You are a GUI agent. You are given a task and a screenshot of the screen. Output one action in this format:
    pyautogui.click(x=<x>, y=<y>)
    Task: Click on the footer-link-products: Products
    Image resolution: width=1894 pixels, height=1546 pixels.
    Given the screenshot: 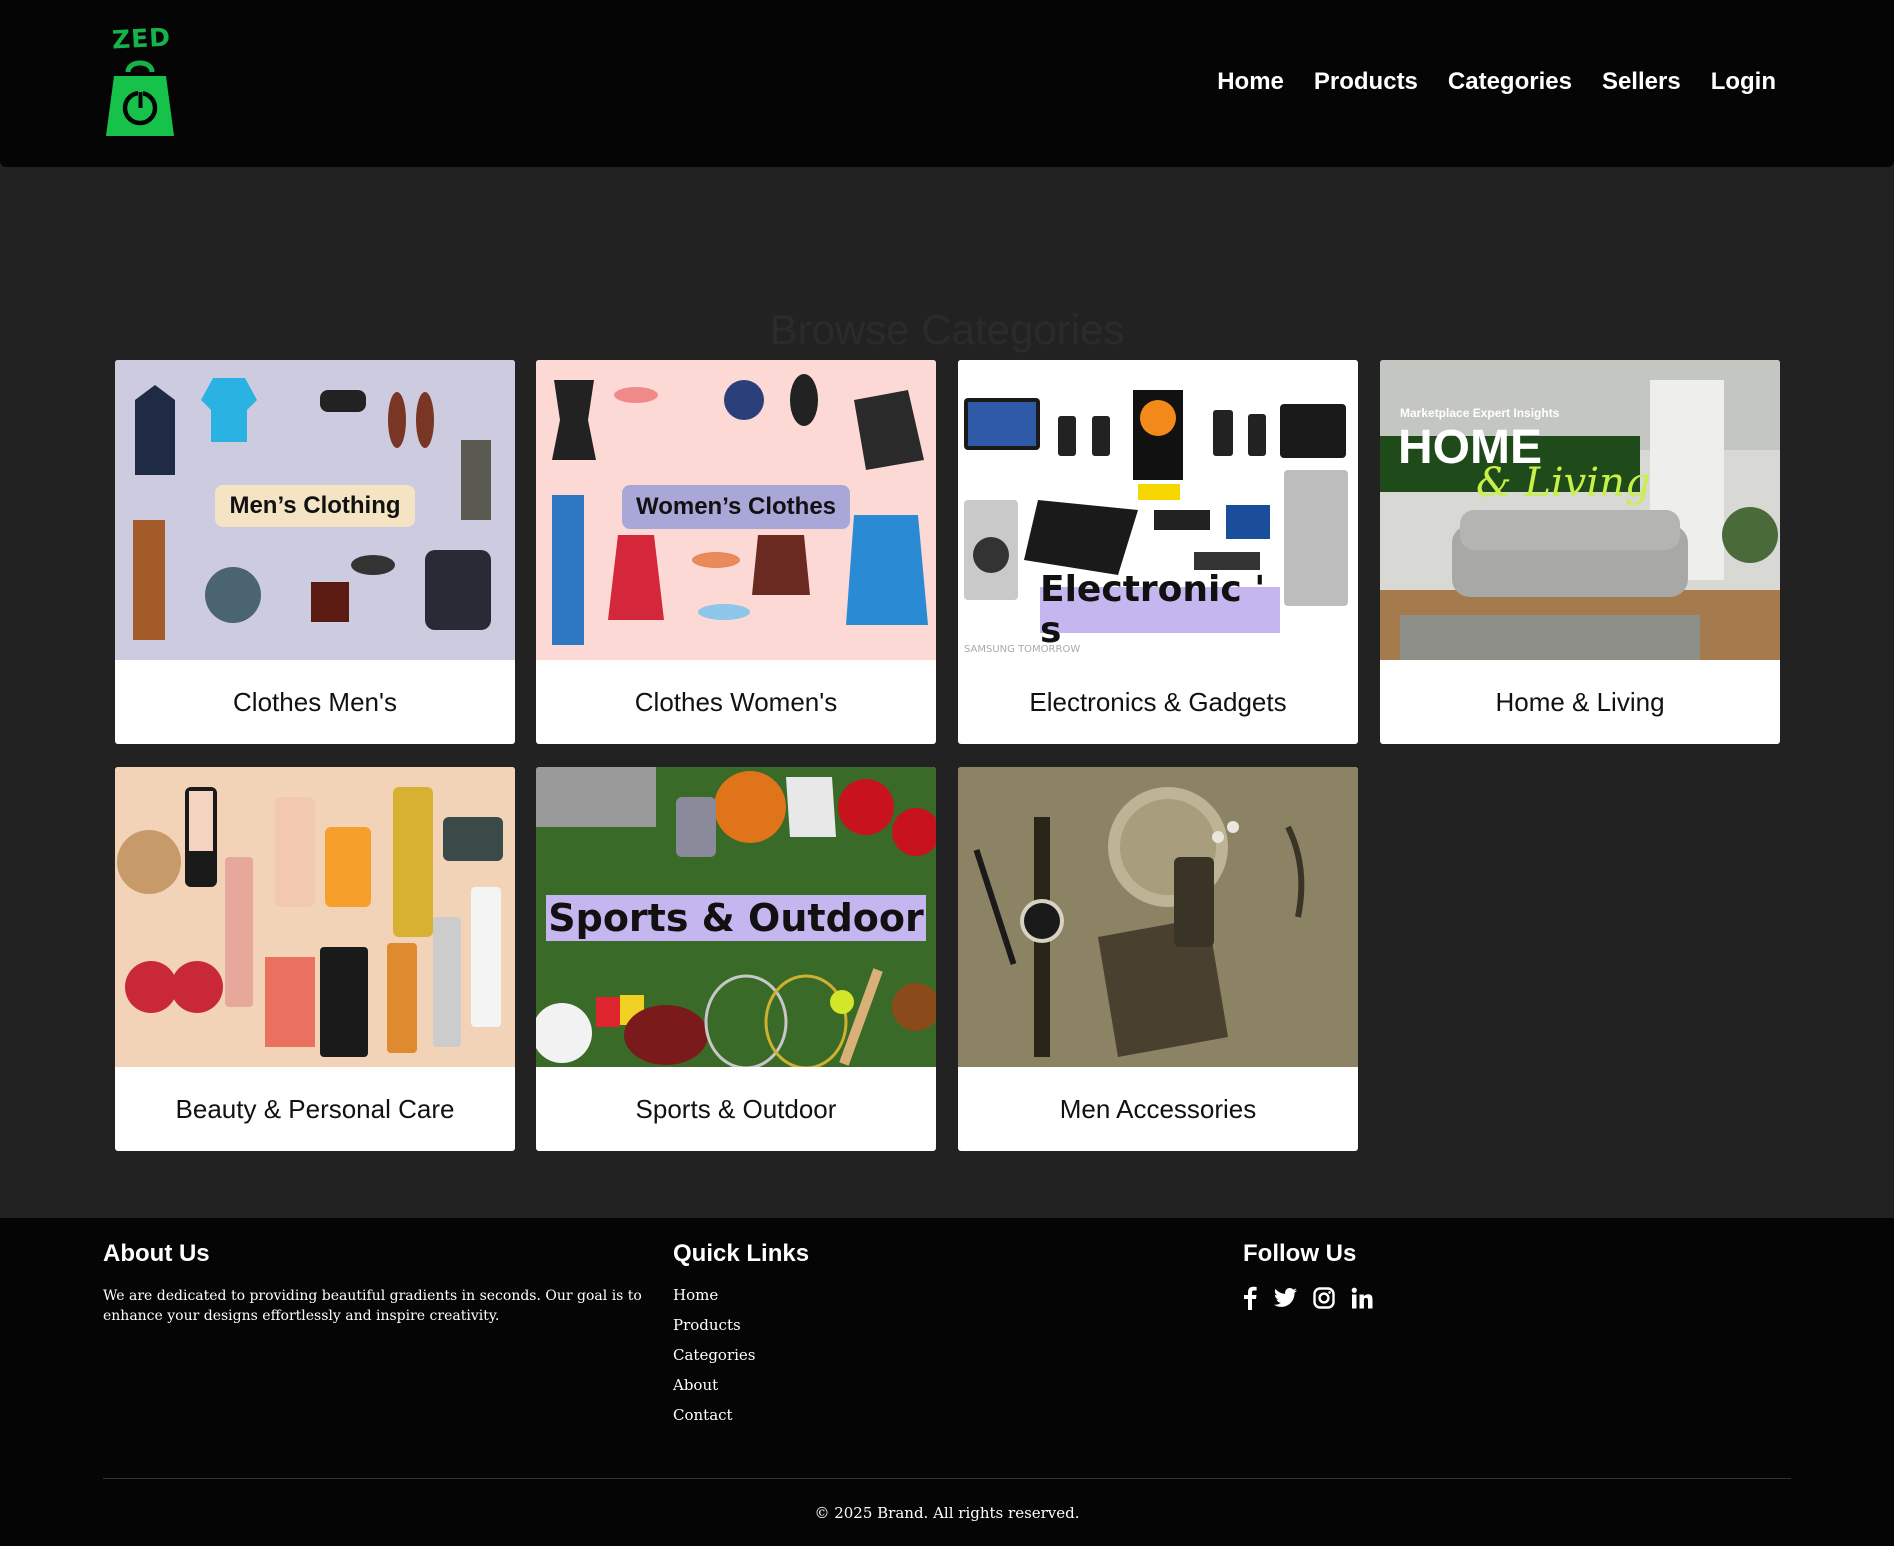 What is the action you would take?
    pyautogui.click(x=707, y=1325)
    